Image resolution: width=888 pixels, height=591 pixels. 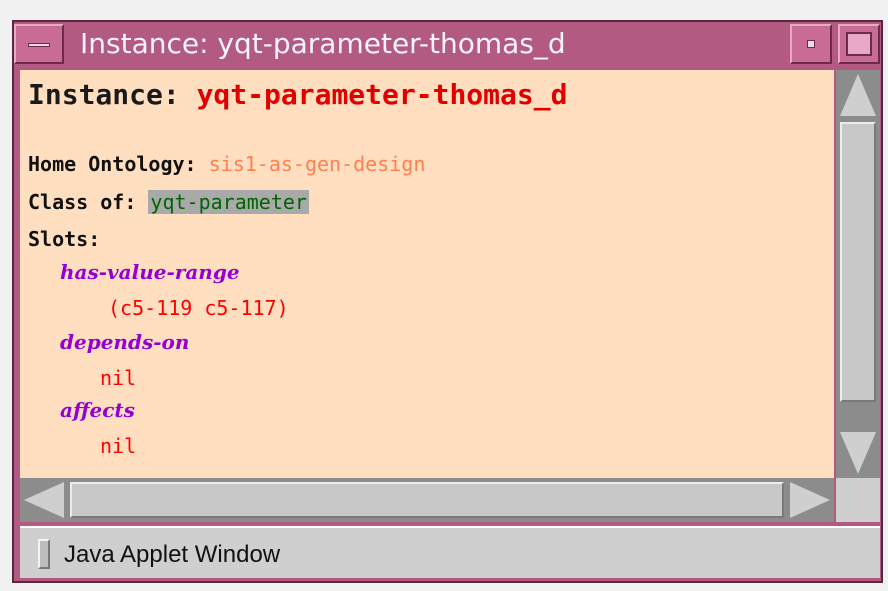 I want to click on vertical-scroll-thumb, so click(x=858, y=262).